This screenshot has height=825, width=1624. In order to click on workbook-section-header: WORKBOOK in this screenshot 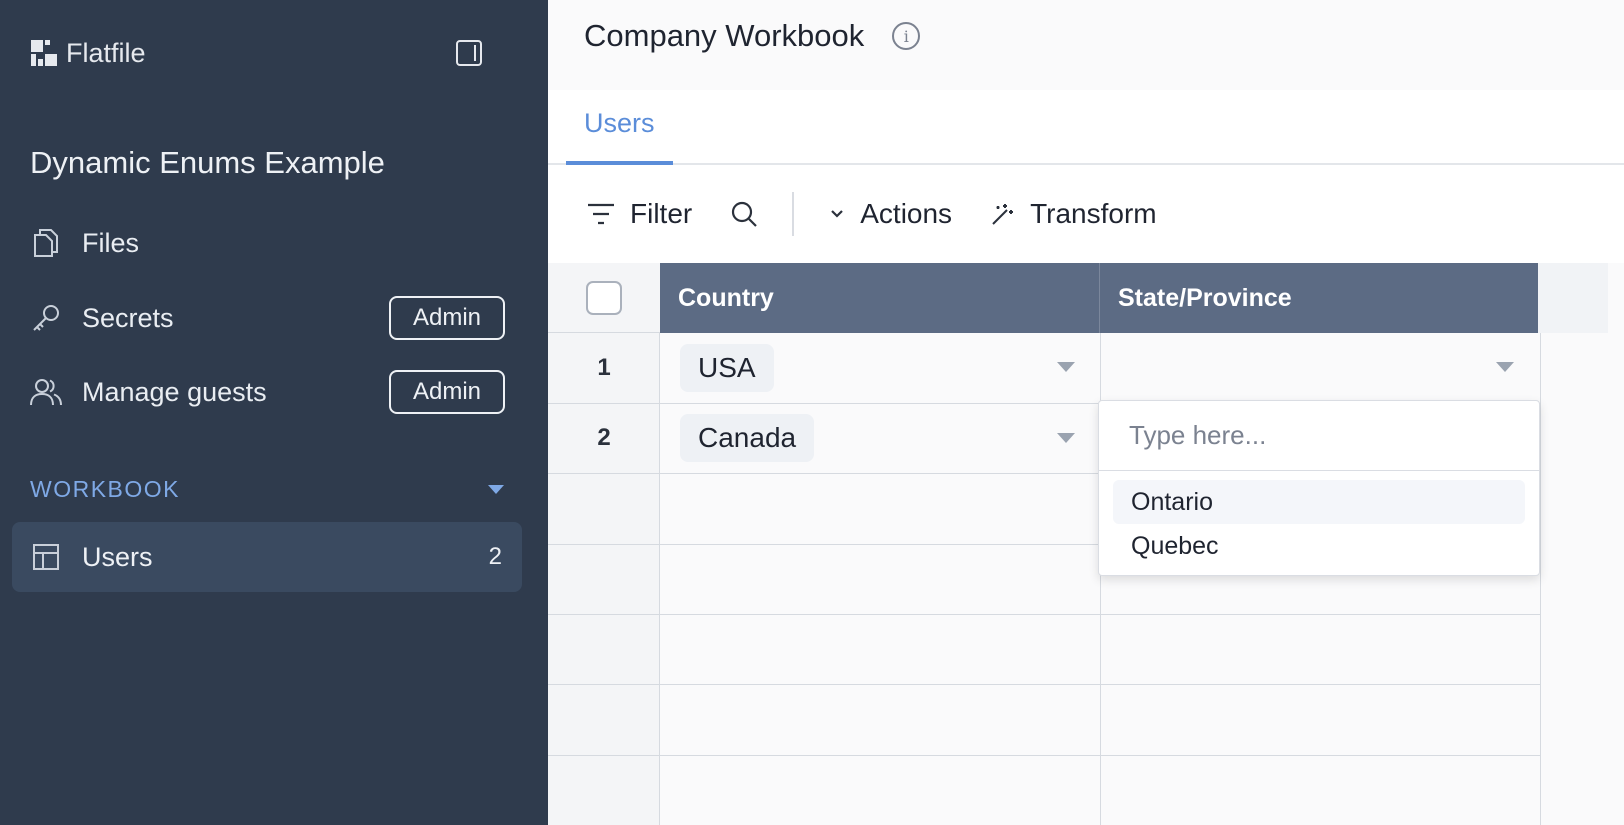, I will do `click(269, 489)`.